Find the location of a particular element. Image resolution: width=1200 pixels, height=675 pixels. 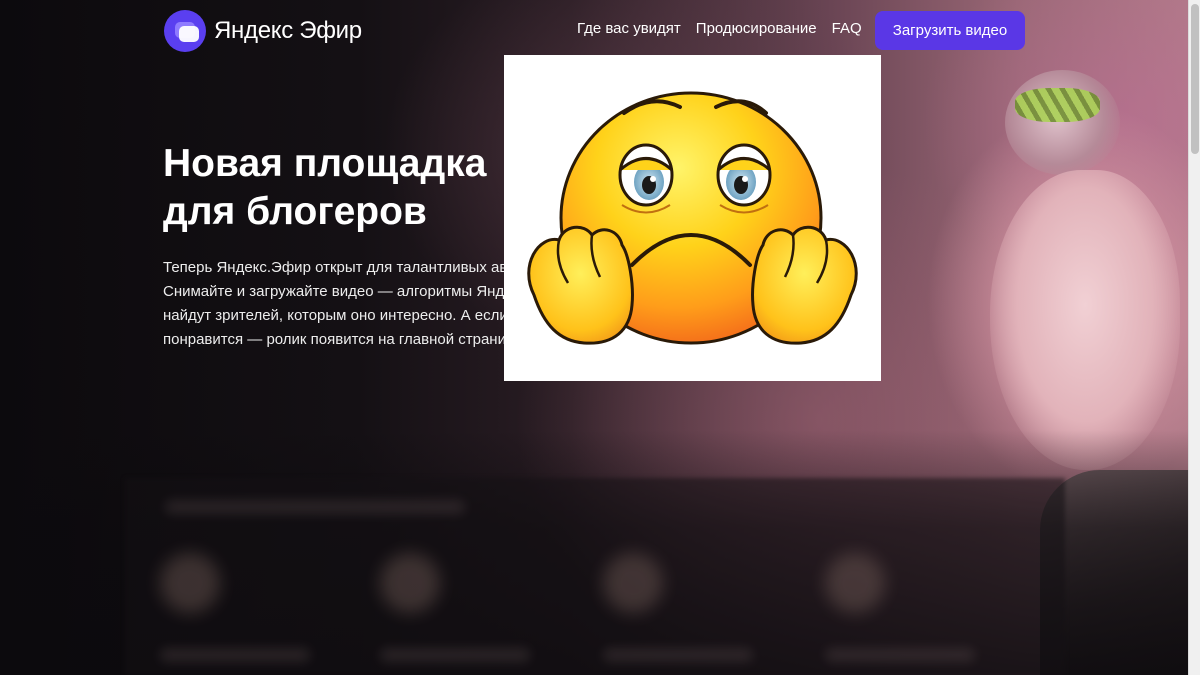

scrollbar-thumb is located at coordinates (1195, 79).